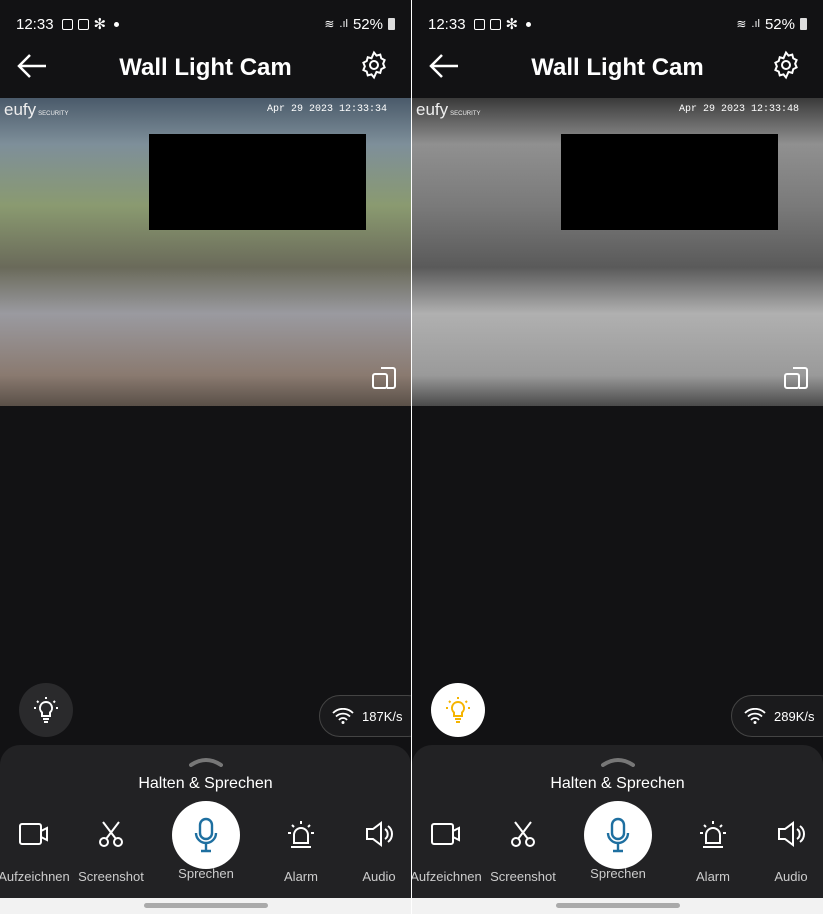 This screenshot has height=914, width=823. What do you see at coordinates (326, 109) in the screenshot?
I see `video-timestamp: Apr 29 2023 12:33:34` at bounding box center [326, 109].